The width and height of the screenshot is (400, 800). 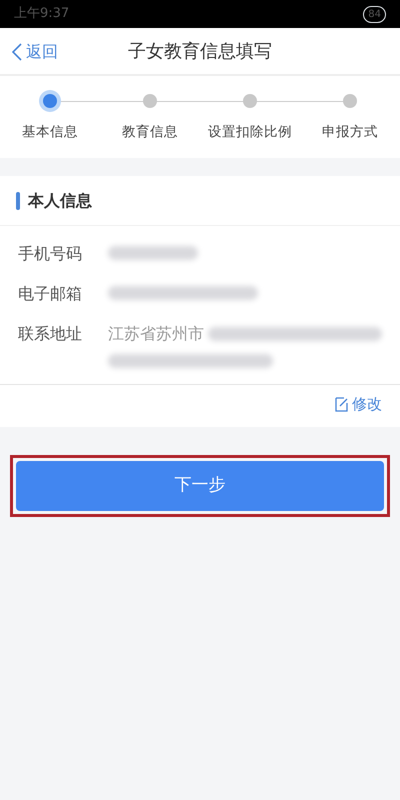 What do you see at coordinates (374, 14) in the screenshot?
I see `battery-level: 84` at bounding box center [374, 14].